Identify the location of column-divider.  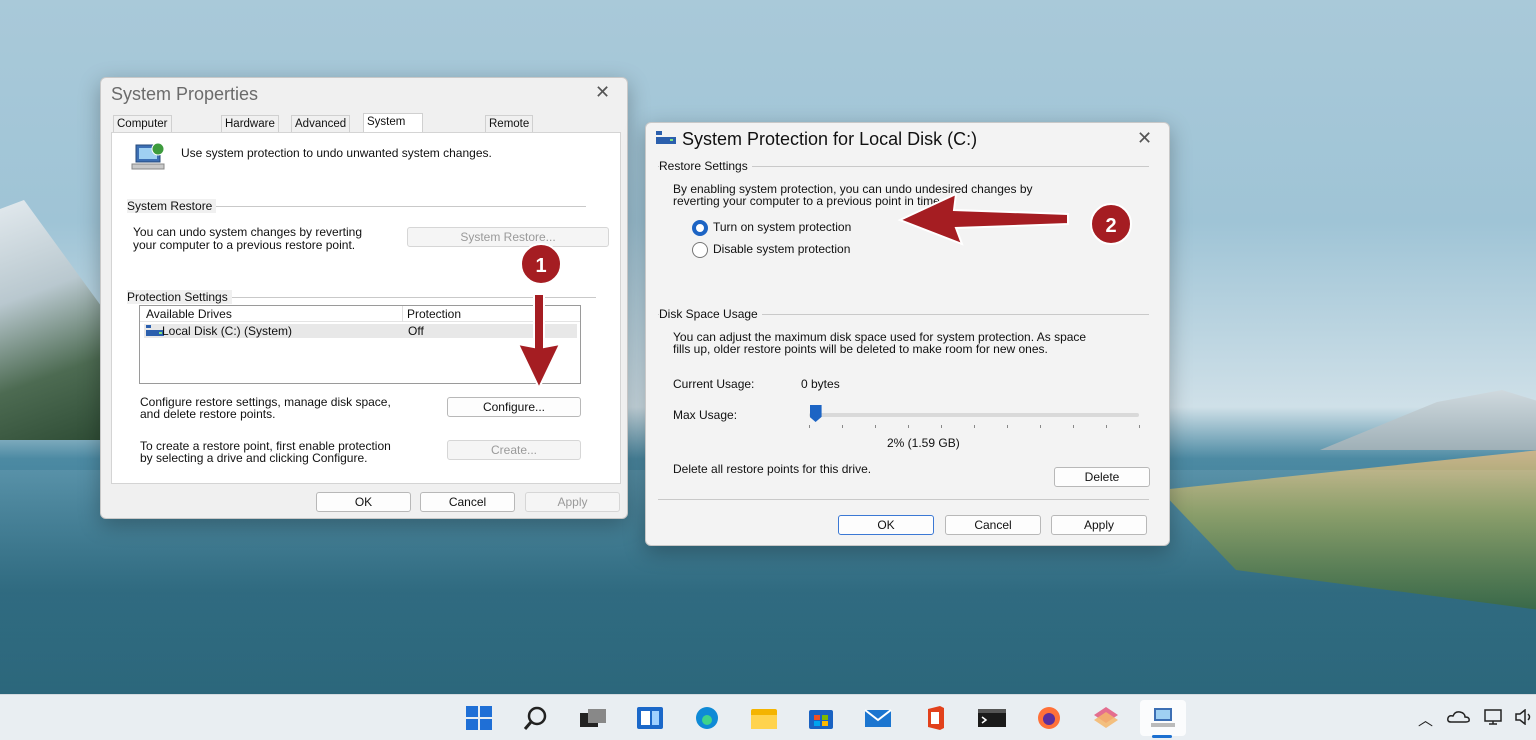
(402, 314).